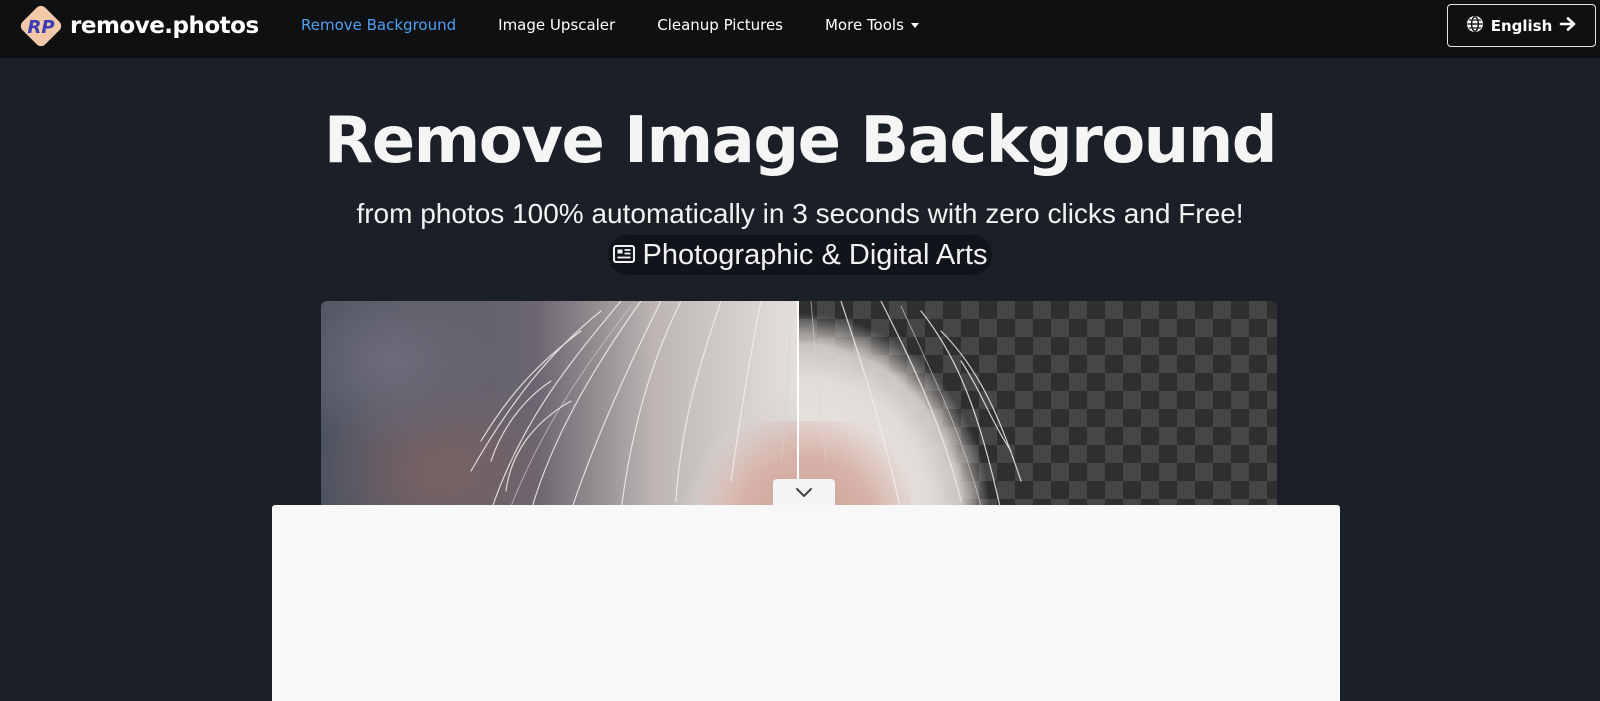 The image size is (1600, 701). Describe the element at coordinates (914, 25) in the screenshot. I see `caret-down-icon` at that location.